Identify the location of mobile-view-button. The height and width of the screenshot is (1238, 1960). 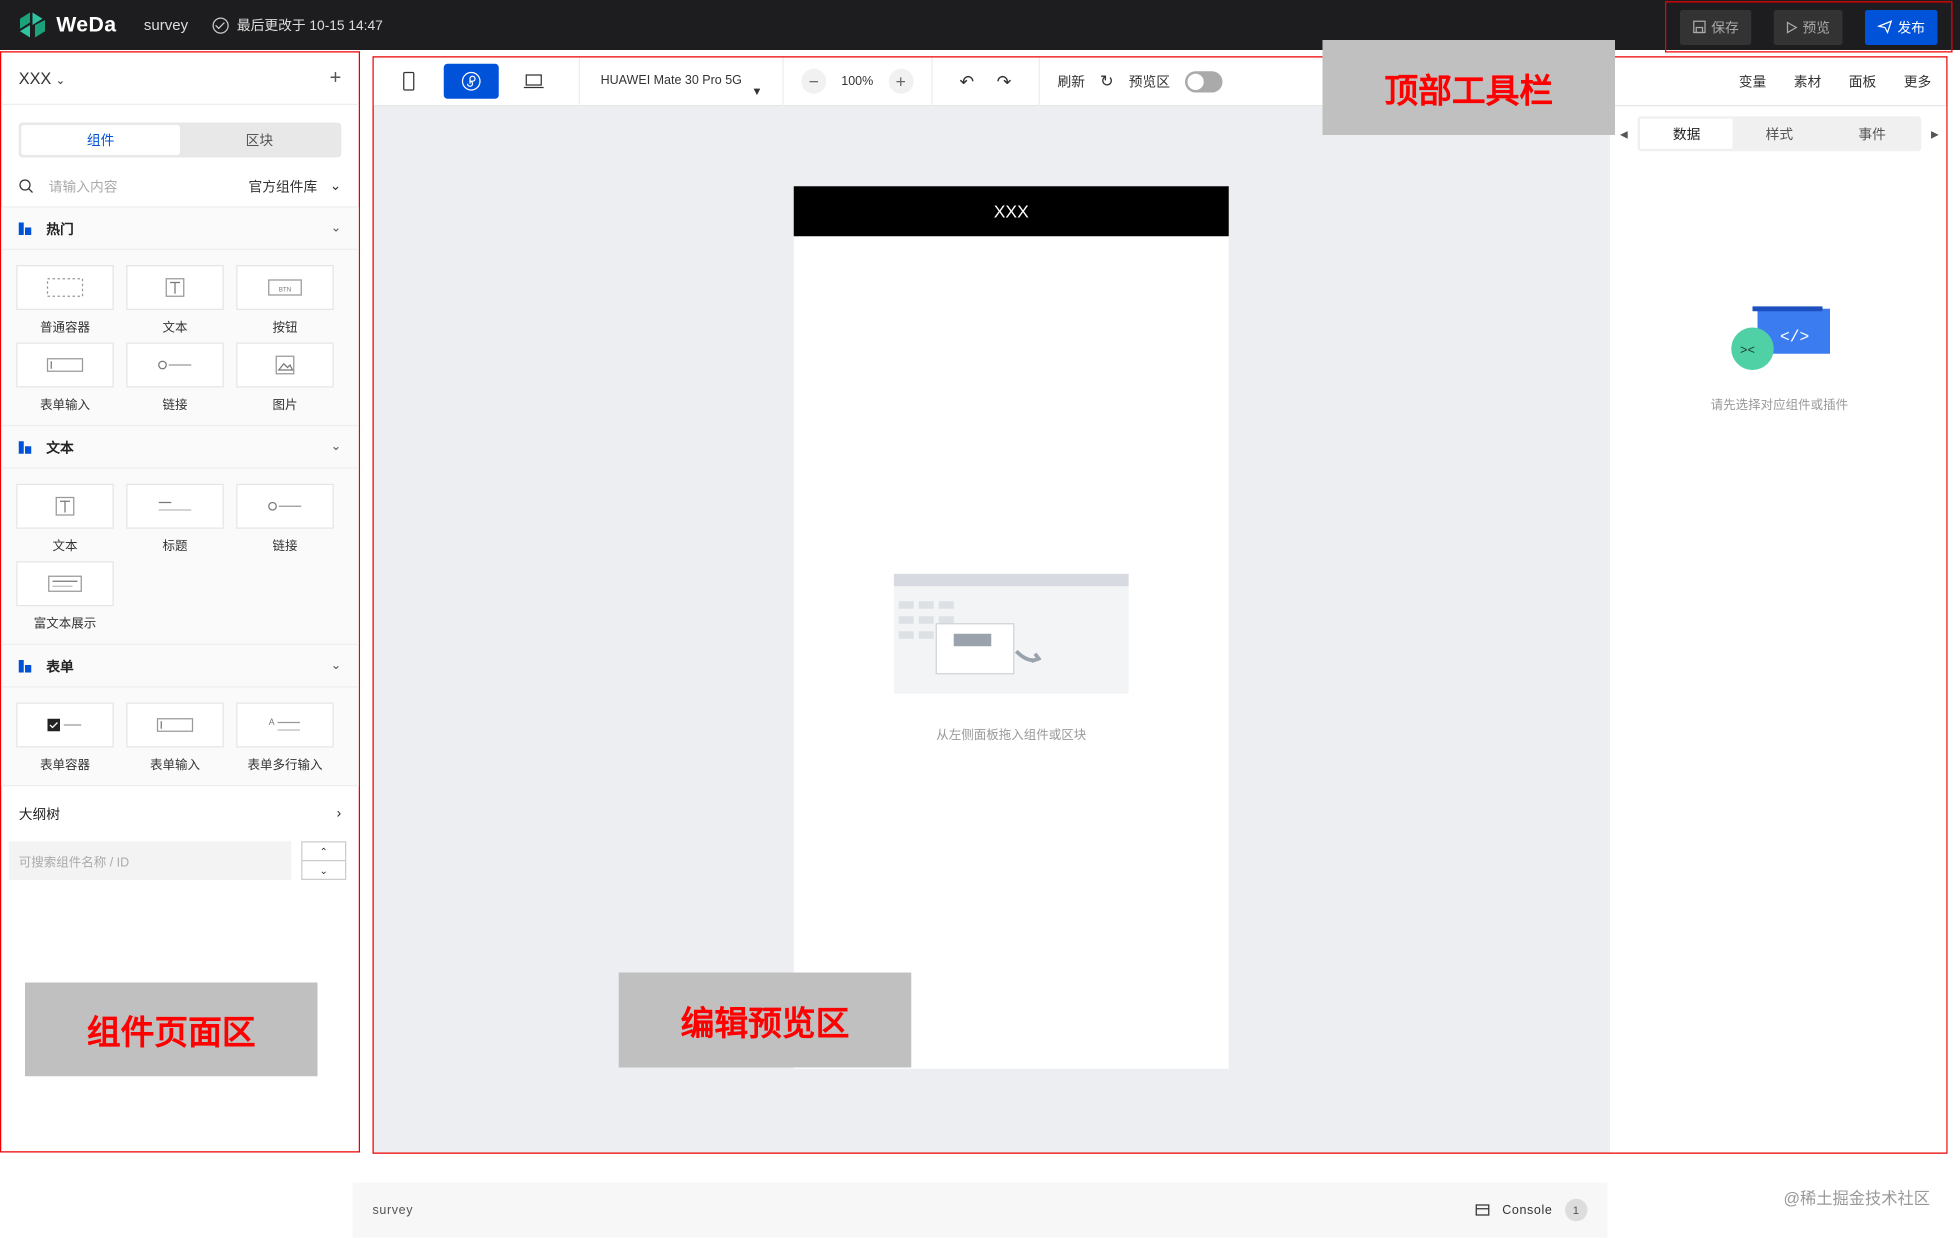
(408, 81).